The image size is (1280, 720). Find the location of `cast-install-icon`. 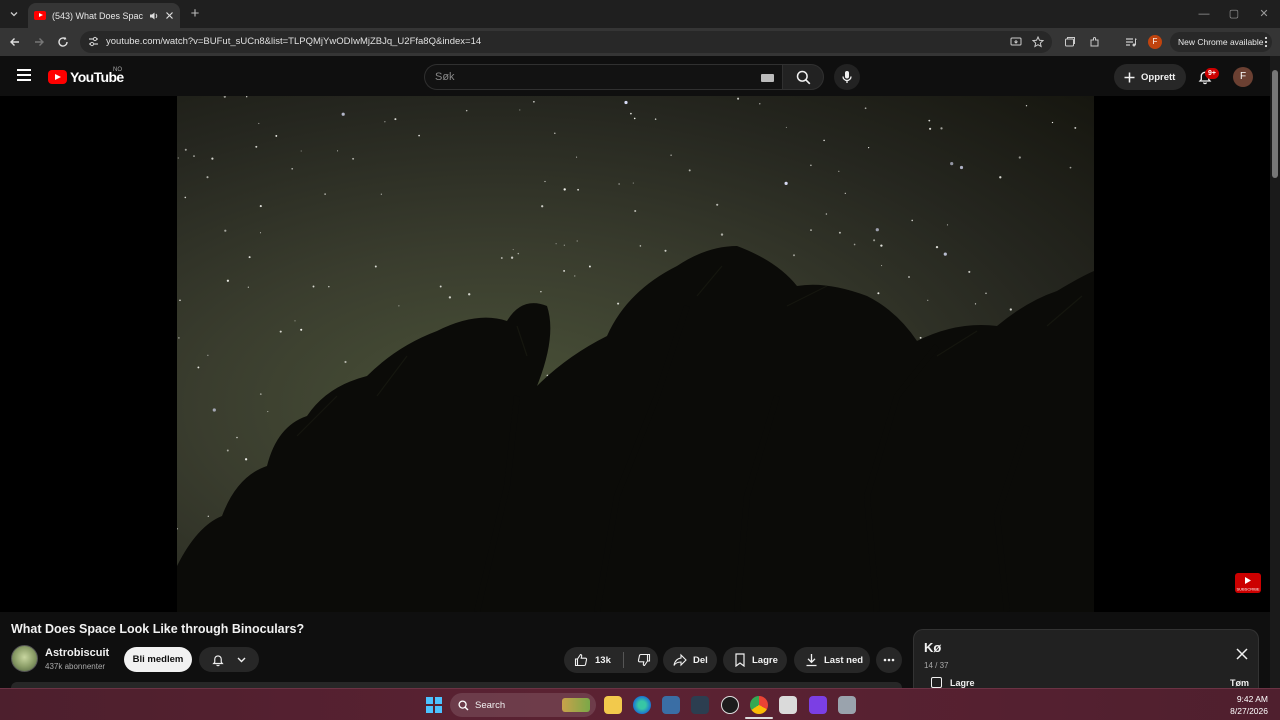

cast-install-icon is located at coordinates (1016, 42).